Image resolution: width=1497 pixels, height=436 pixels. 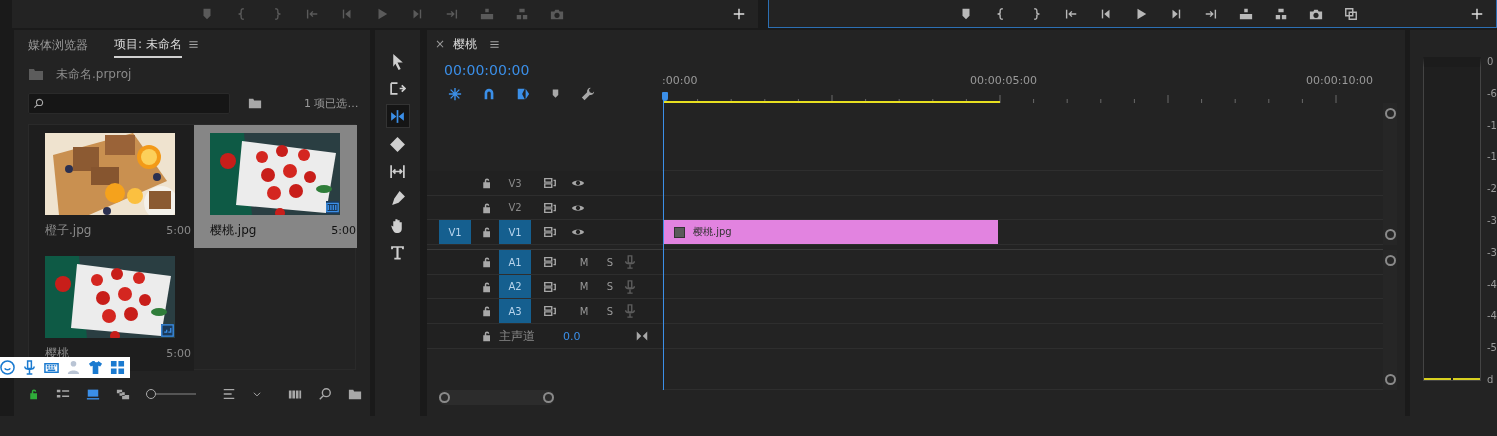 What do you see at coordinates (665, 96) in the screenshot?
I see `playhead-handle` at bounding box center [665, 96].